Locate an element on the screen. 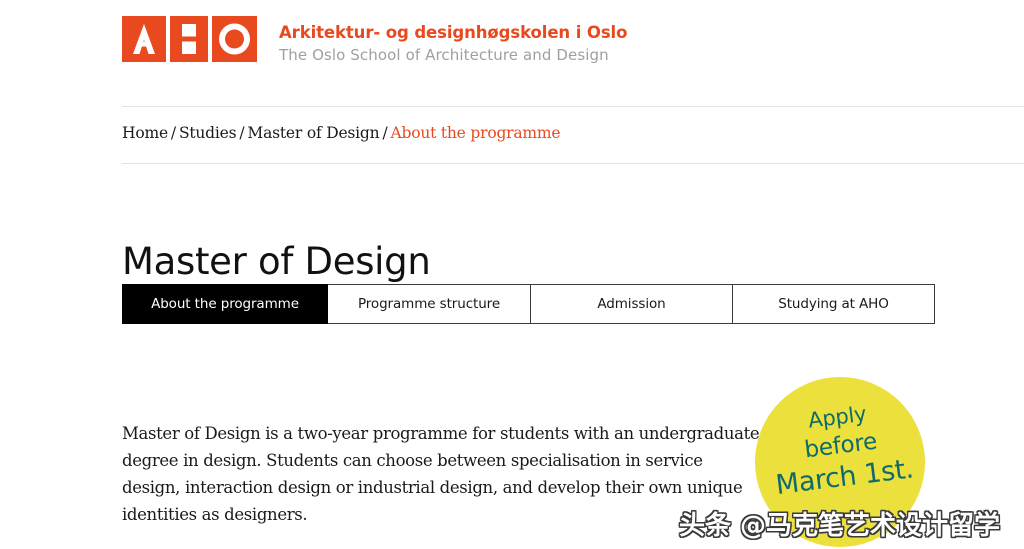 Image resolution: width=1024 pixels, height=549 pixels. tab-about-the-programme: About the programme is located at coordinates (225, 304).